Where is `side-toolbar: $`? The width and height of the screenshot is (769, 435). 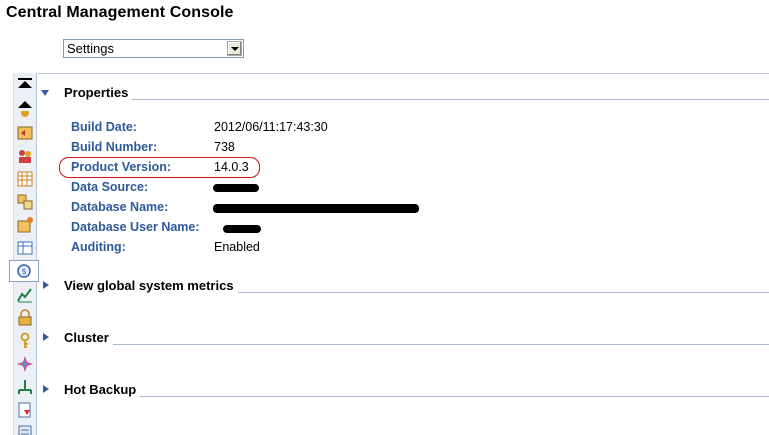 side-toolbar: $ is located at coordinates (24, 254).